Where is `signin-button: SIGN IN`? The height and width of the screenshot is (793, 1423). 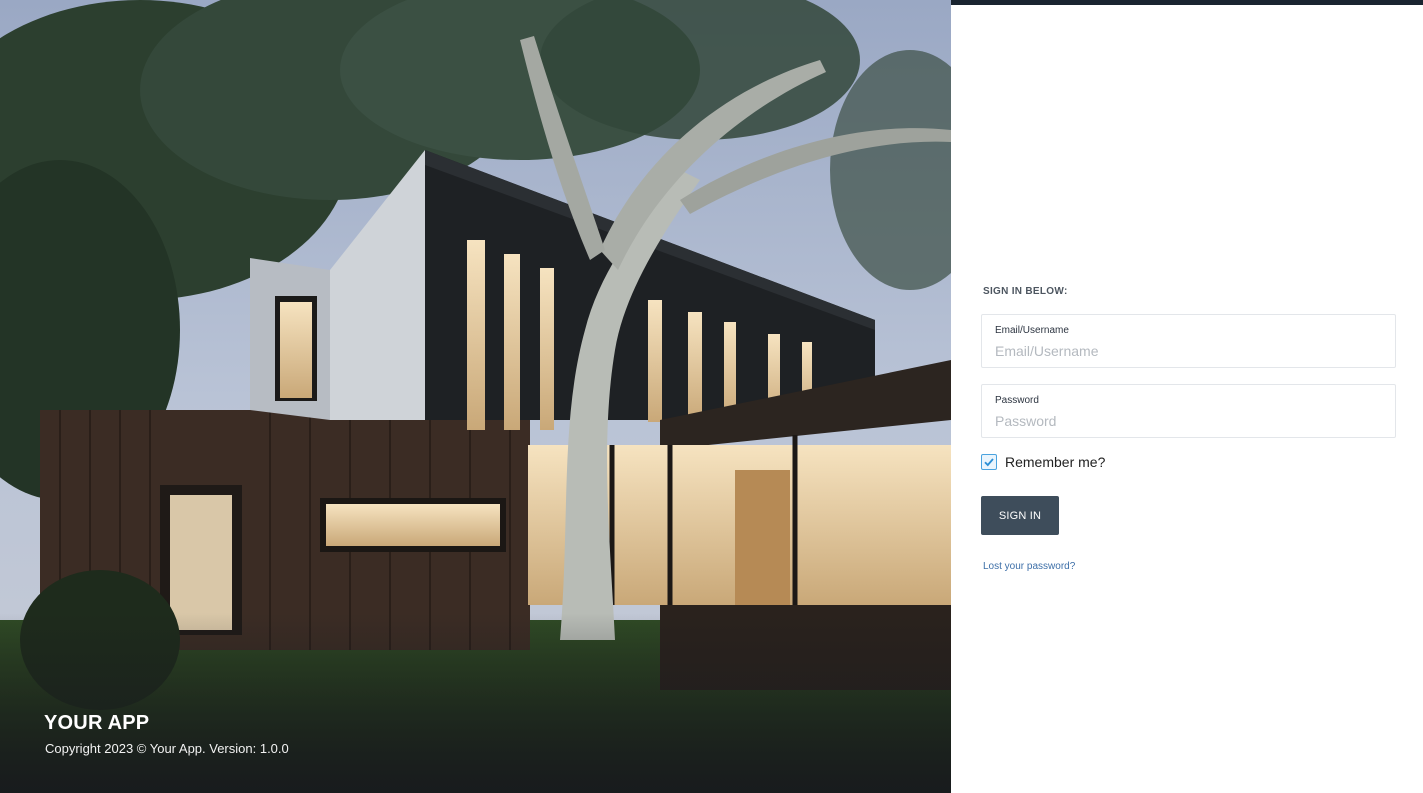
signin-button: SIGN IN is located at coordinates (1020, 515).